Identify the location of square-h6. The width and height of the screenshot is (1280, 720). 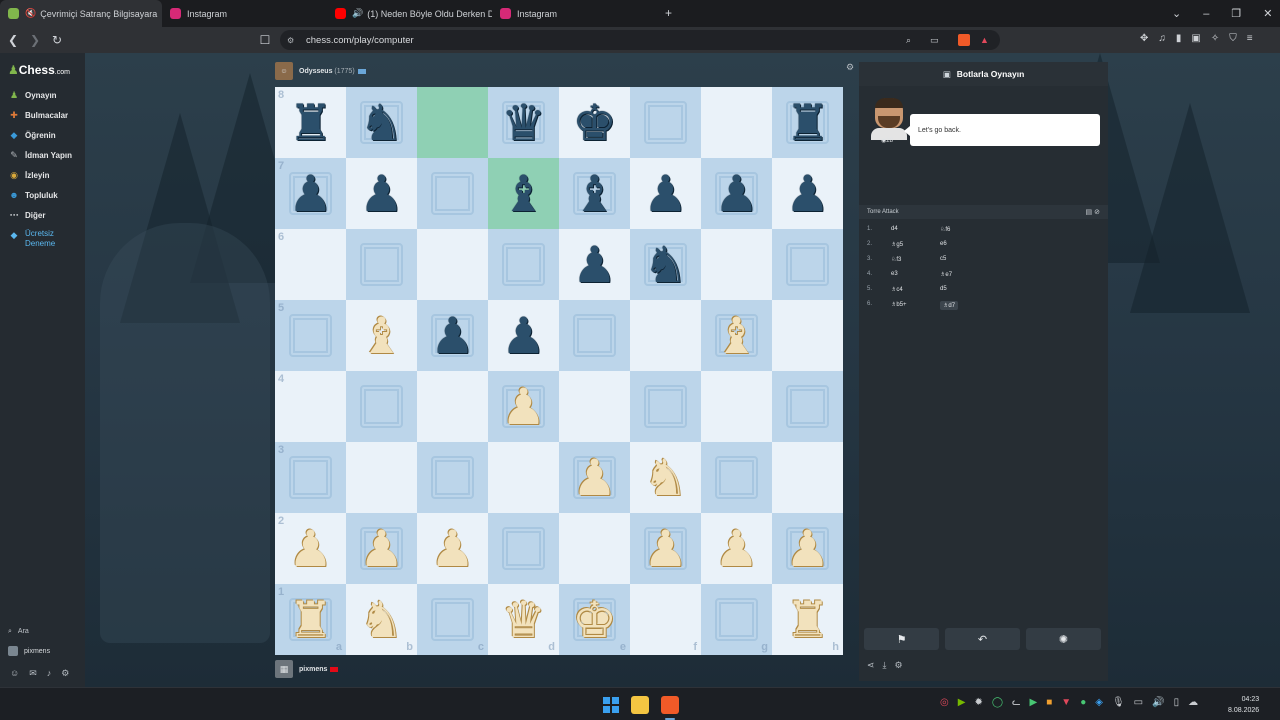
(807, 264).